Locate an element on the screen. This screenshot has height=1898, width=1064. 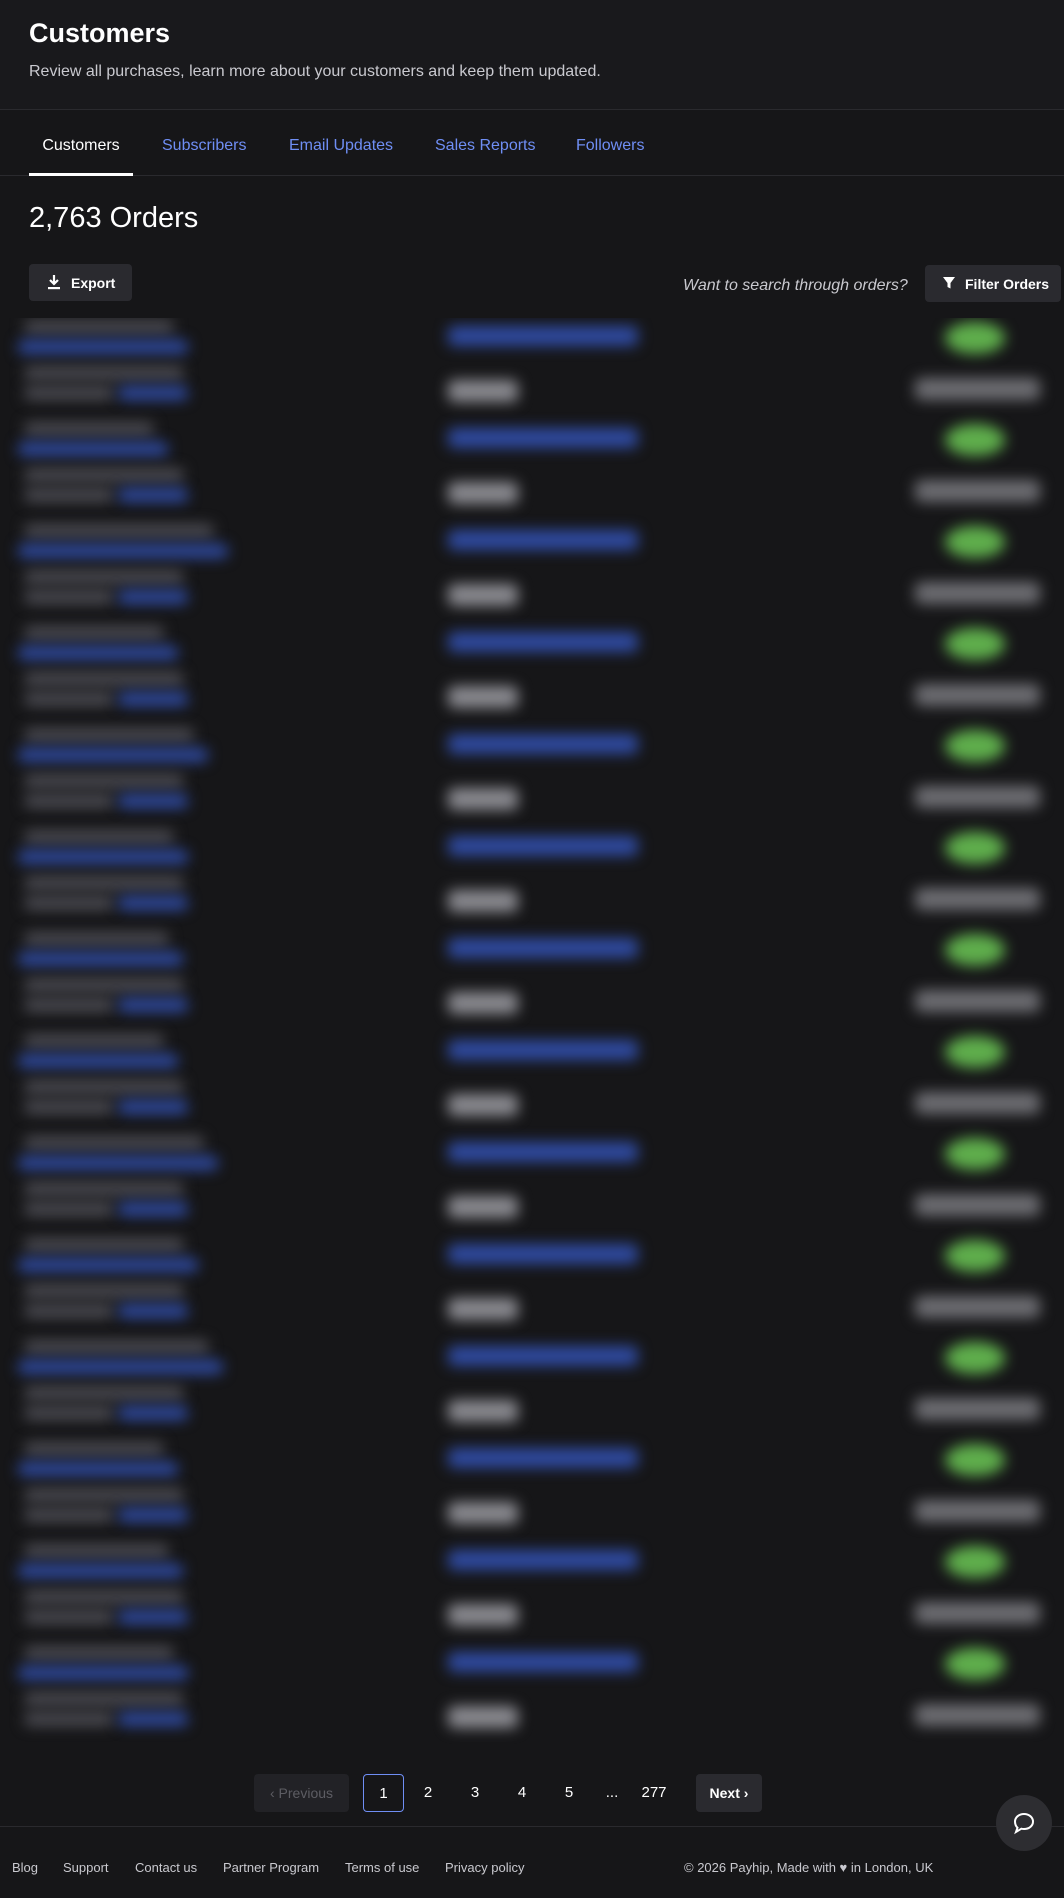
page-button-current: 1 is located at coordinates (383, 1793).